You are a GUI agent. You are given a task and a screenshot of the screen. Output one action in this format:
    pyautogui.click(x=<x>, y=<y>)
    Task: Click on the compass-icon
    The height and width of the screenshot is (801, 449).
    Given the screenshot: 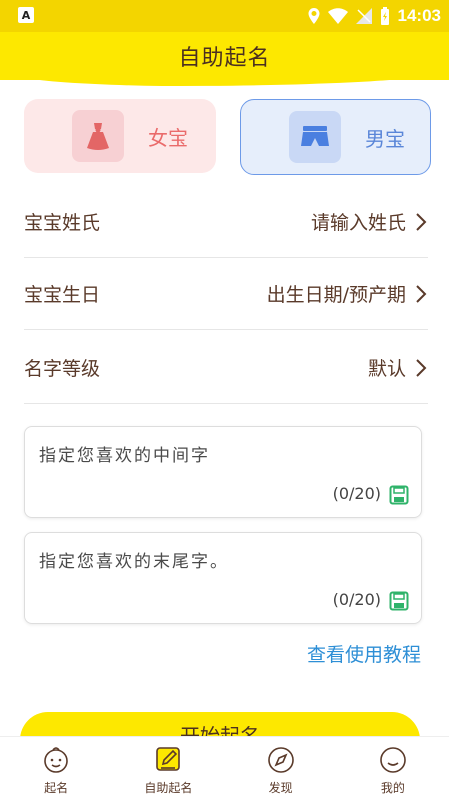 What is the action you would take?
    pyautogui.click(x=280, y=760)
    